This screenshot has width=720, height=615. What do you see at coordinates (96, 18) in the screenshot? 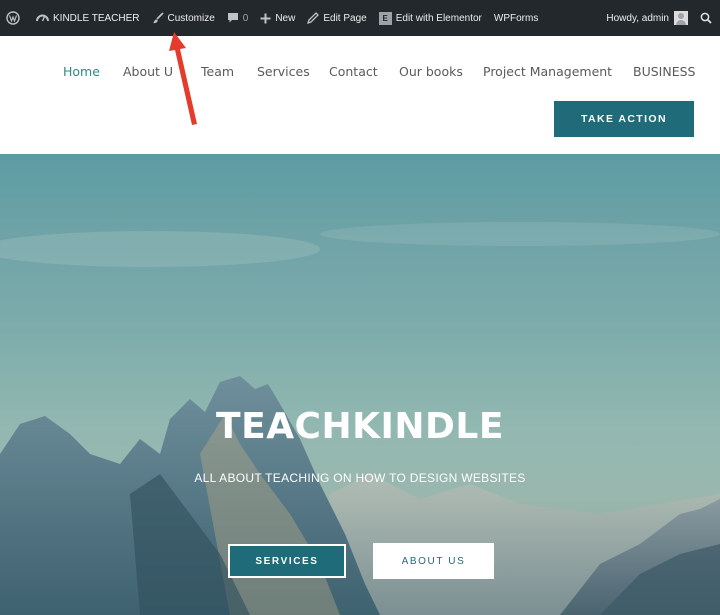
I see `site-name: KINDLE TEACHER` at bounding box center [96, 18].